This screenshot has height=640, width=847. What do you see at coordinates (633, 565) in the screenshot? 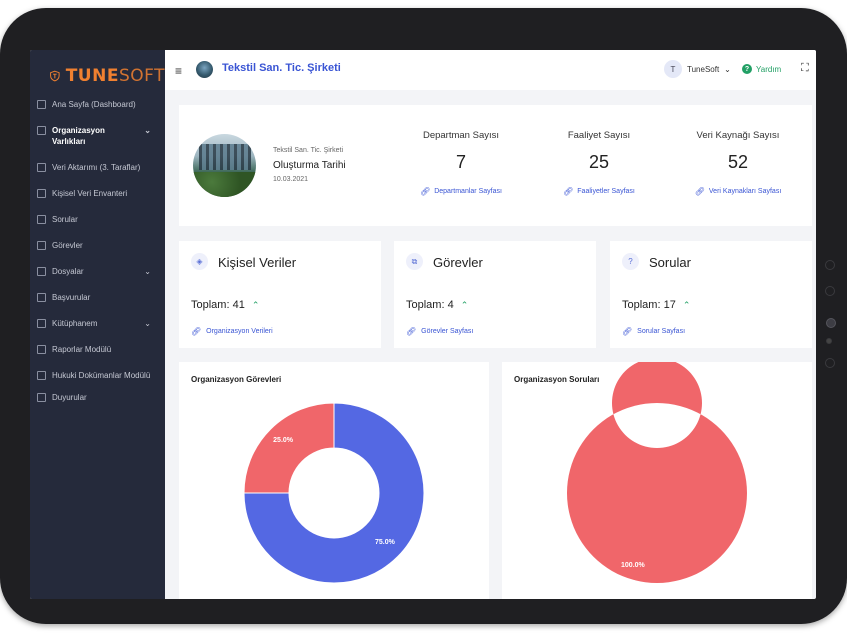
I see `slice-label: 100.0%` at bounding box center [633, 565].